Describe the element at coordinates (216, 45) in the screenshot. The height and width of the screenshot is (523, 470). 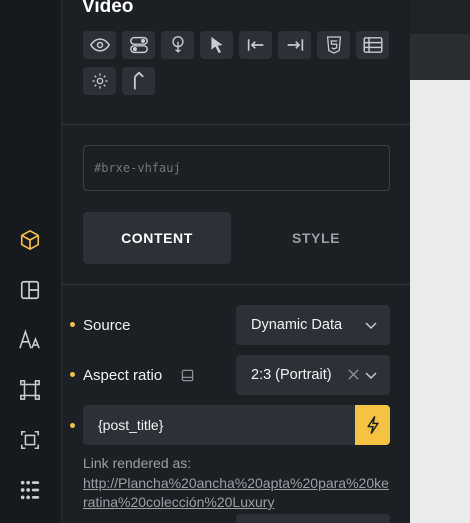
I see `cursor-icon` at that location.